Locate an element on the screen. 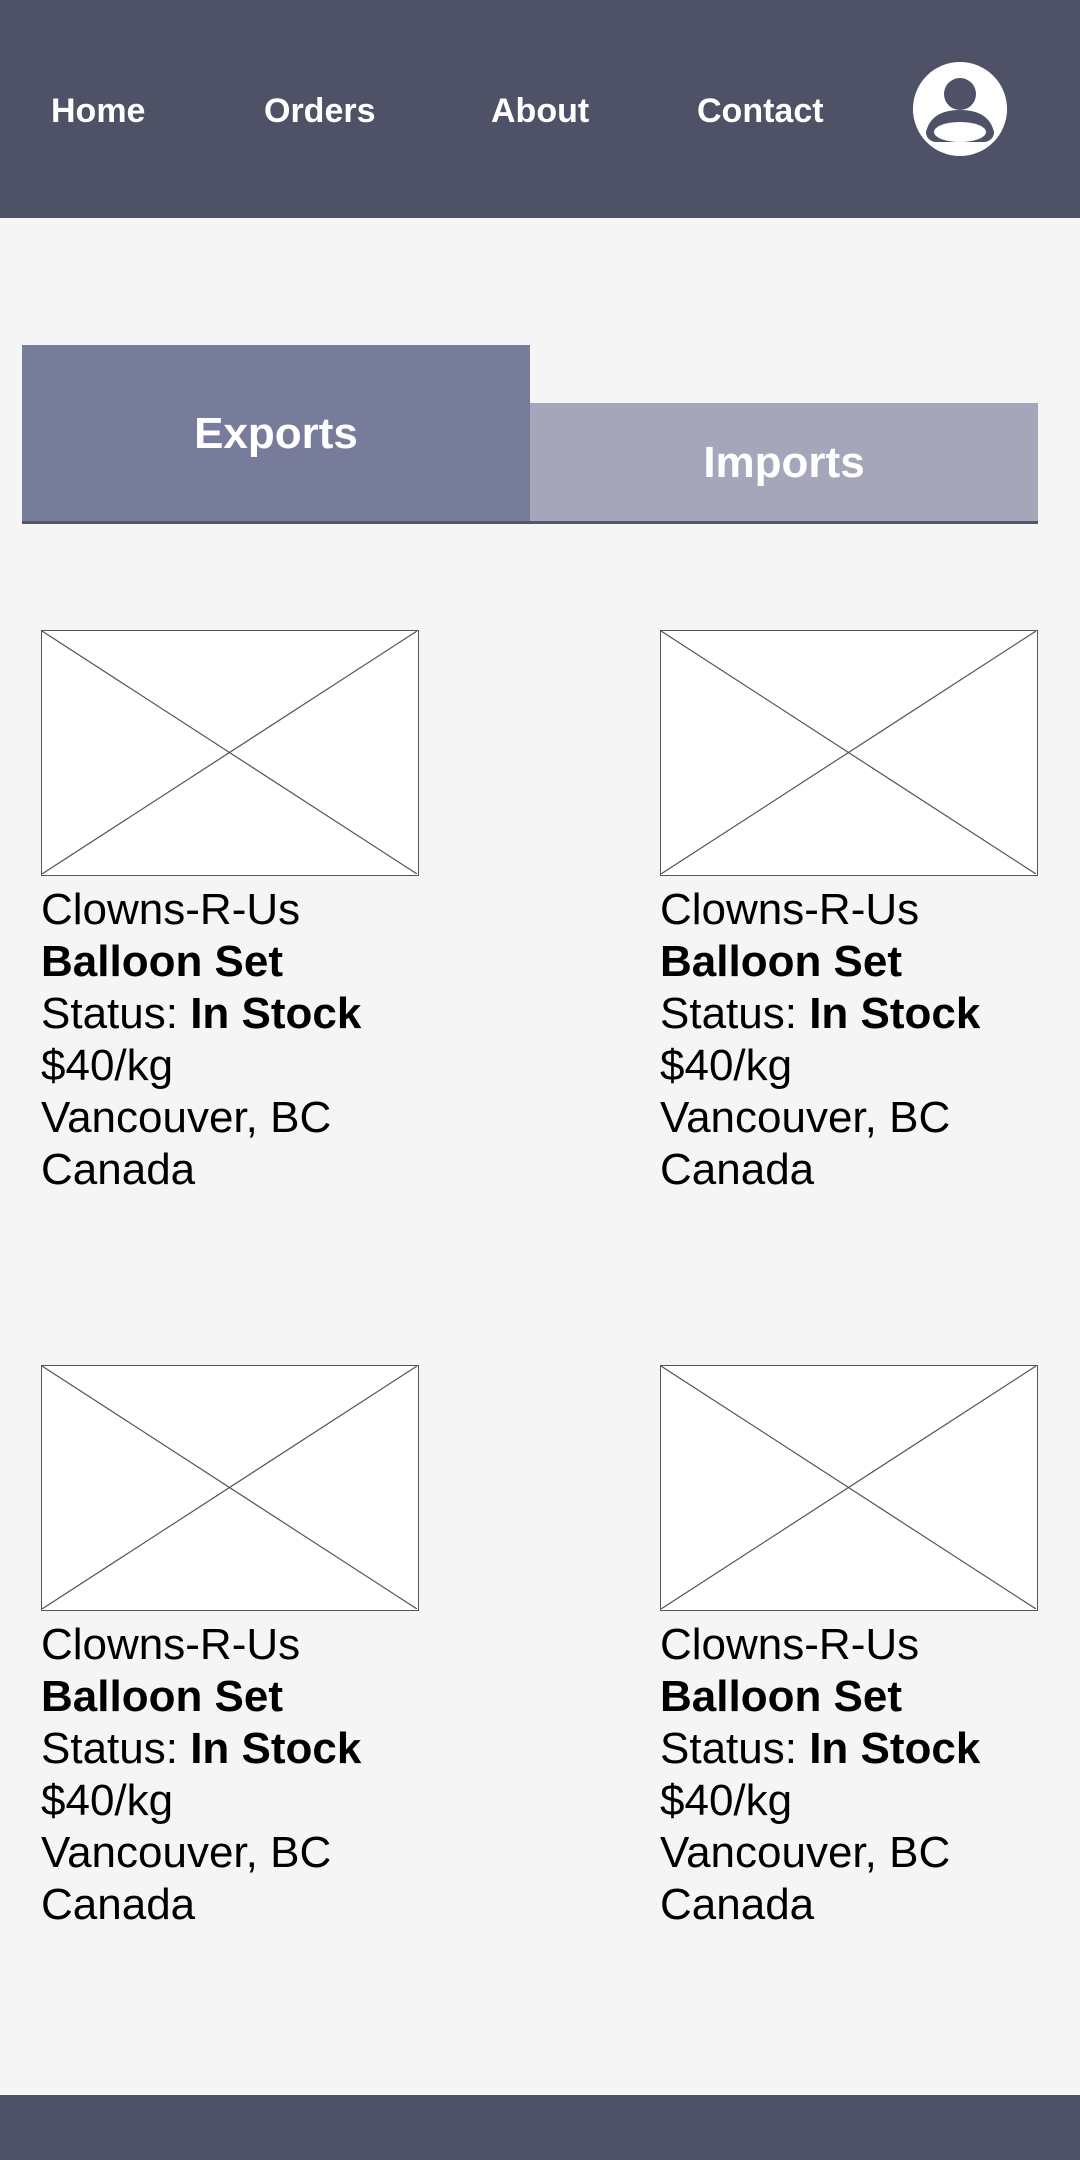 The height and width of the screenshot is (2160, 1080). bottom-bar is located at coordinates (540, 2127).